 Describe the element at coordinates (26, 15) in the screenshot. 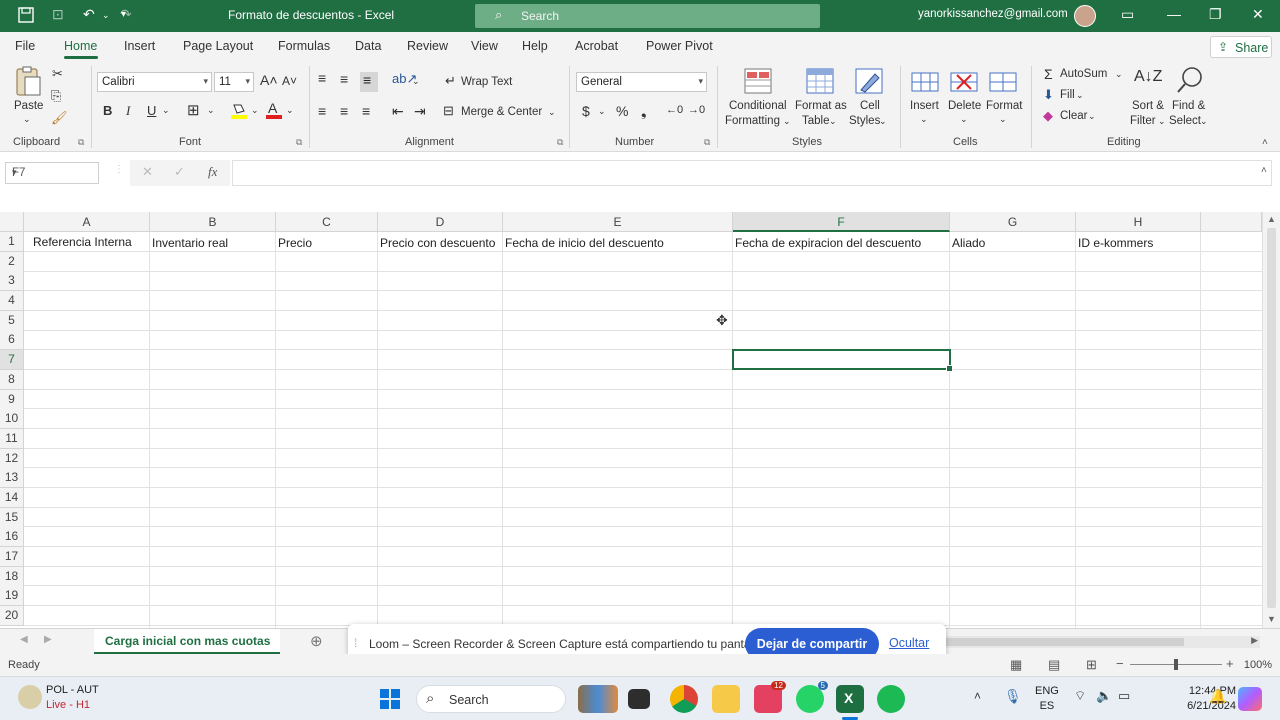

I see `save-icon` at that location.